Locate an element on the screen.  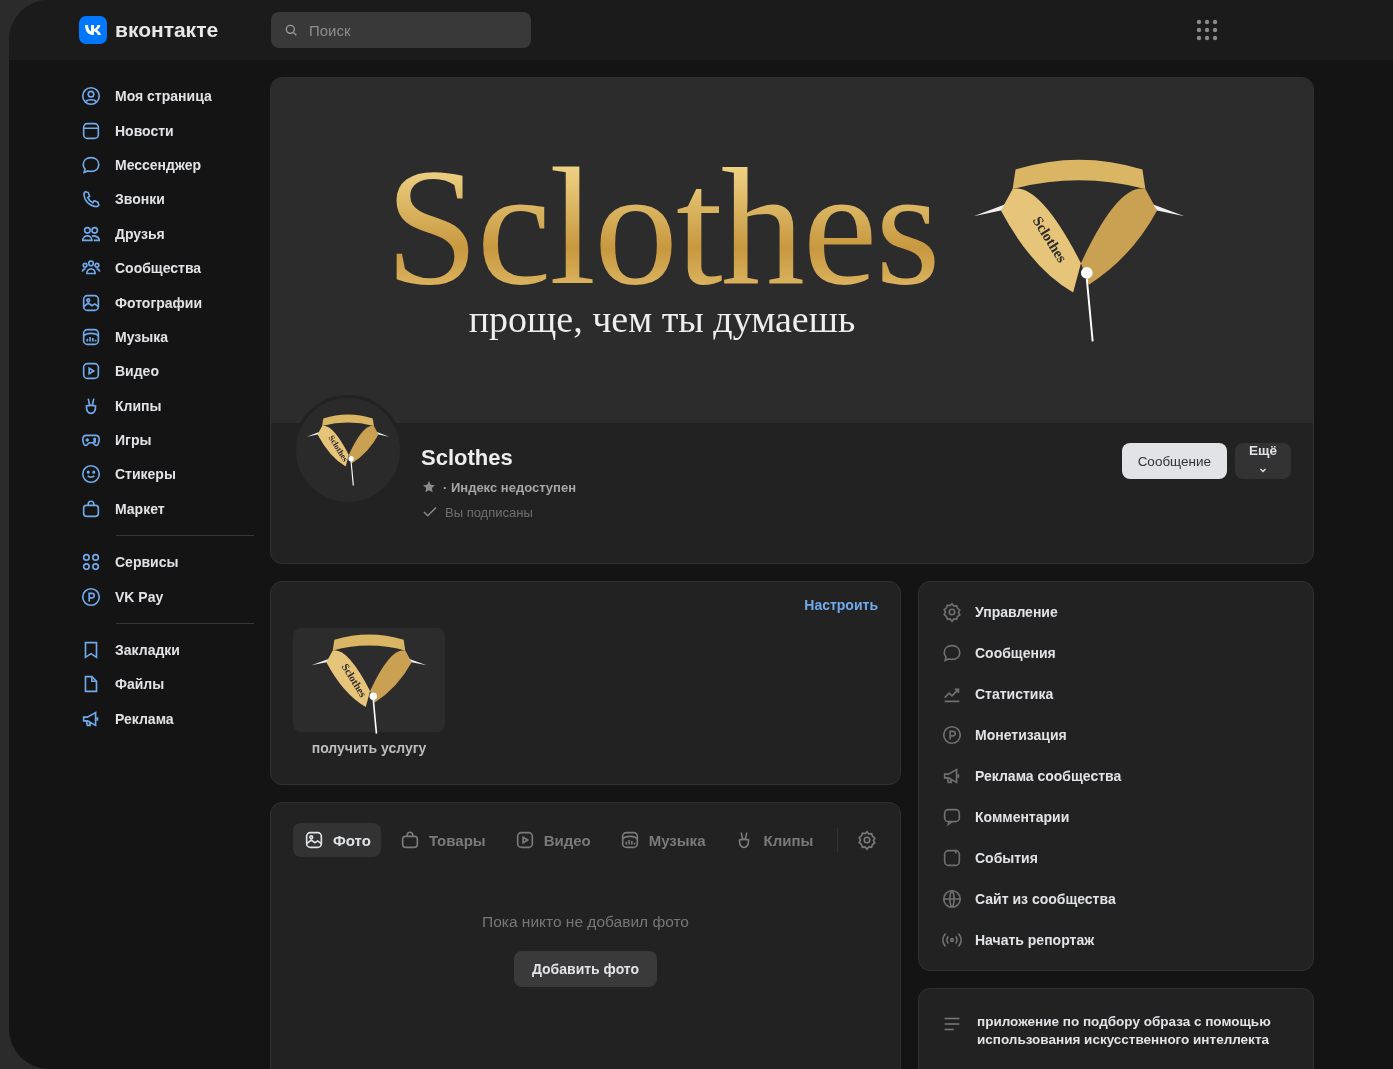
sidebar-item: Маркет is located at coordinates (167, 509).